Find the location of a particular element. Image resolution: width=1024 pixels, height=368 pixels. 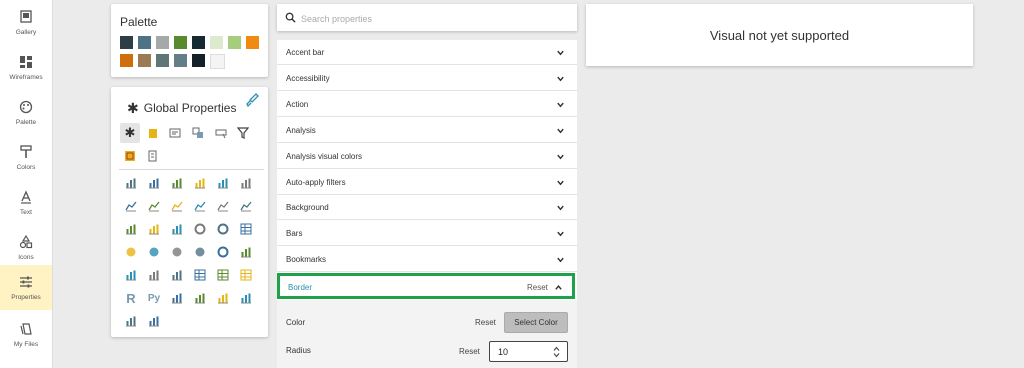

property-section-analysis: Analysis is located at coordinates (427, 130).